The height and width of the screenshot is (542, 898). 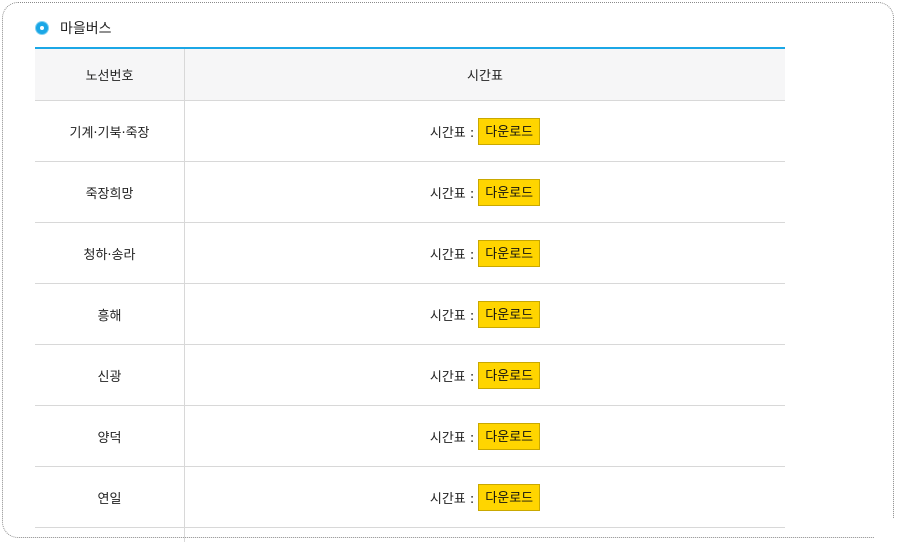 What do you see at coordinates (110, 314) in the screenshot?
I see `route-name: 흥해` at bounding box center [110, 314].